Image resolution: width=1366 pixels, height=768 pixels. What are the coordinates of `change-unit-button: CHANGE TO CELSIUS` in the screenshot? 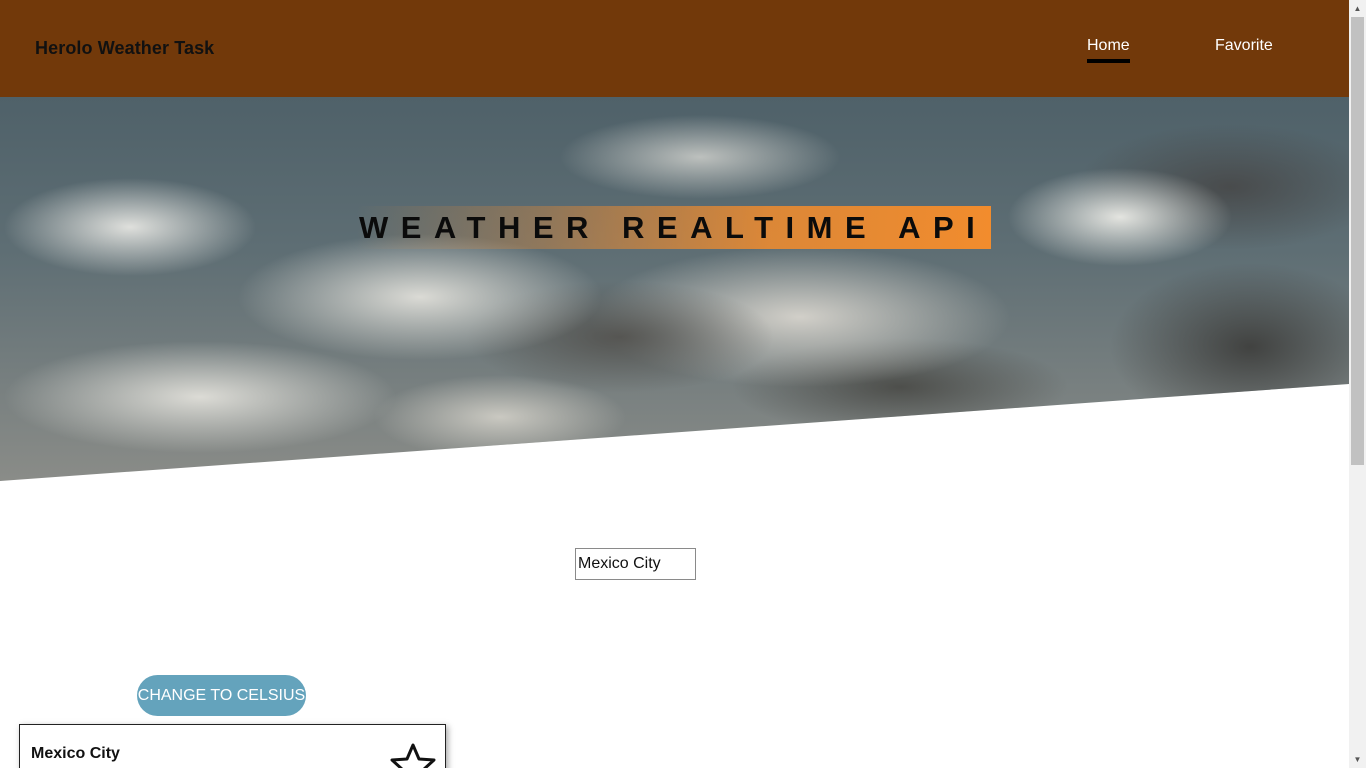 It's located at (221, 695).